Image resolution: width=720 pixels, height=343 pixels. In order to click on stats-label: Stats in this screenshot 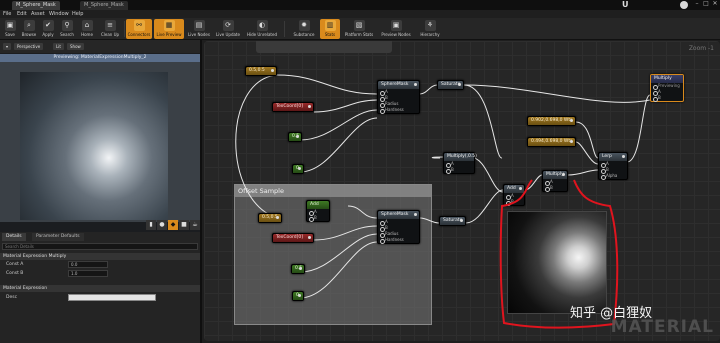, I will do `click(330, 34)`.